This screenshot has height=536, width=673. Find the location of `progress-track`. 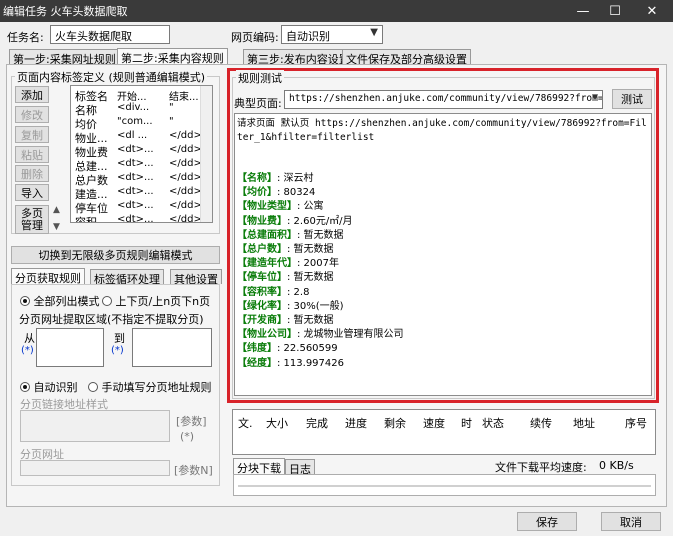

progress-track is located at coordinates (444, 486).